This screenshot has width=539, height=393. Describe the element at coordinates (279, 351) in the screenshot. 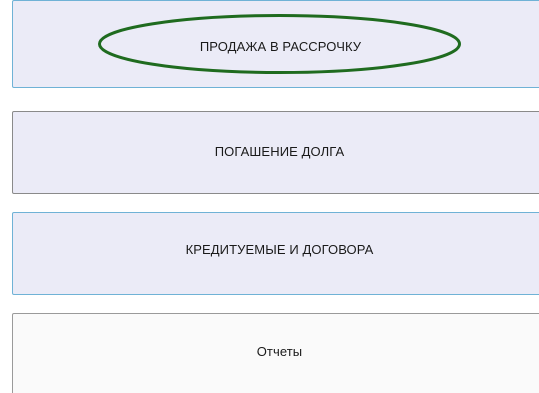

I see `reports-label: Отчеты` at that location.